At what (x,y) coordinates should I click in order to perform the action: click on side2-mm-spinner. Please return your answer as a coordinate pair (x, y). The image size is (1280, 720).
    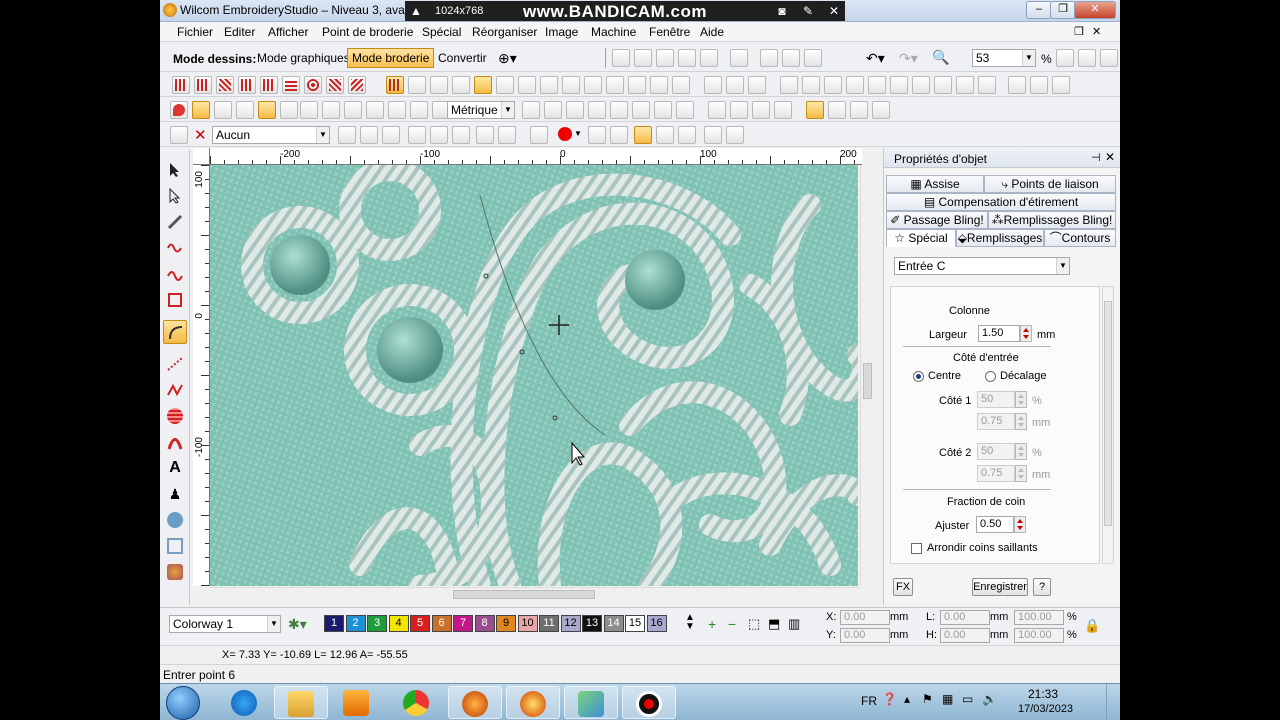
    Looking at the image, I should click on (1021, 473).